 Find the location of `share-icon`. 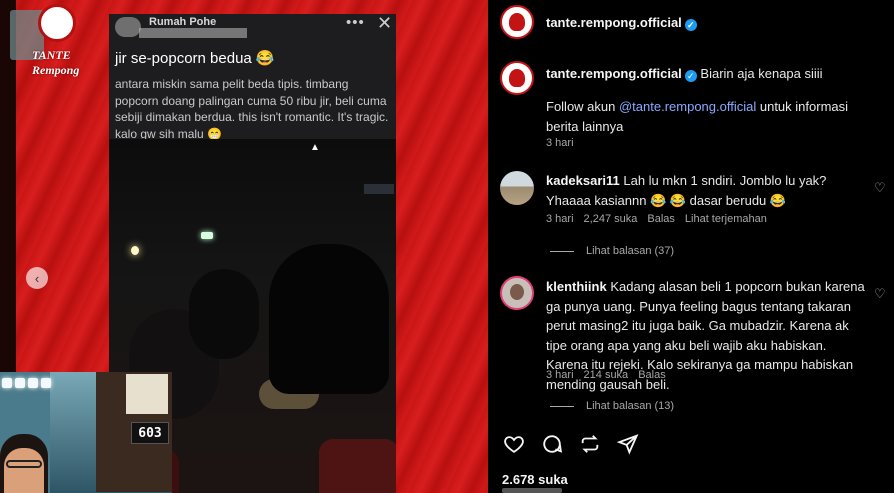

share-icon is located at coordinates (628, 444).